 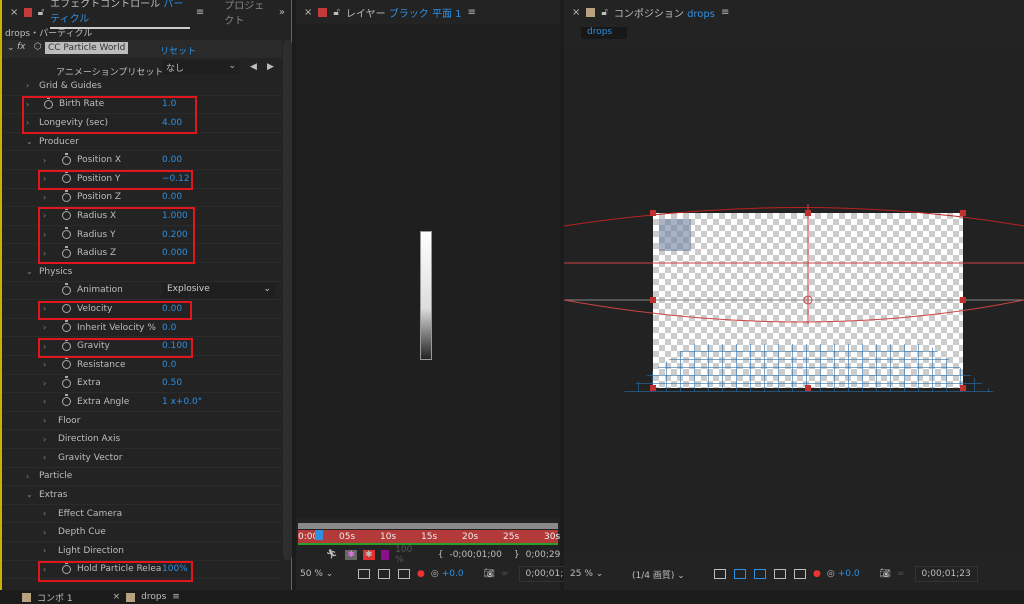 I want to click on property-row: ⌄ Physics, so click(x=142, y=272).